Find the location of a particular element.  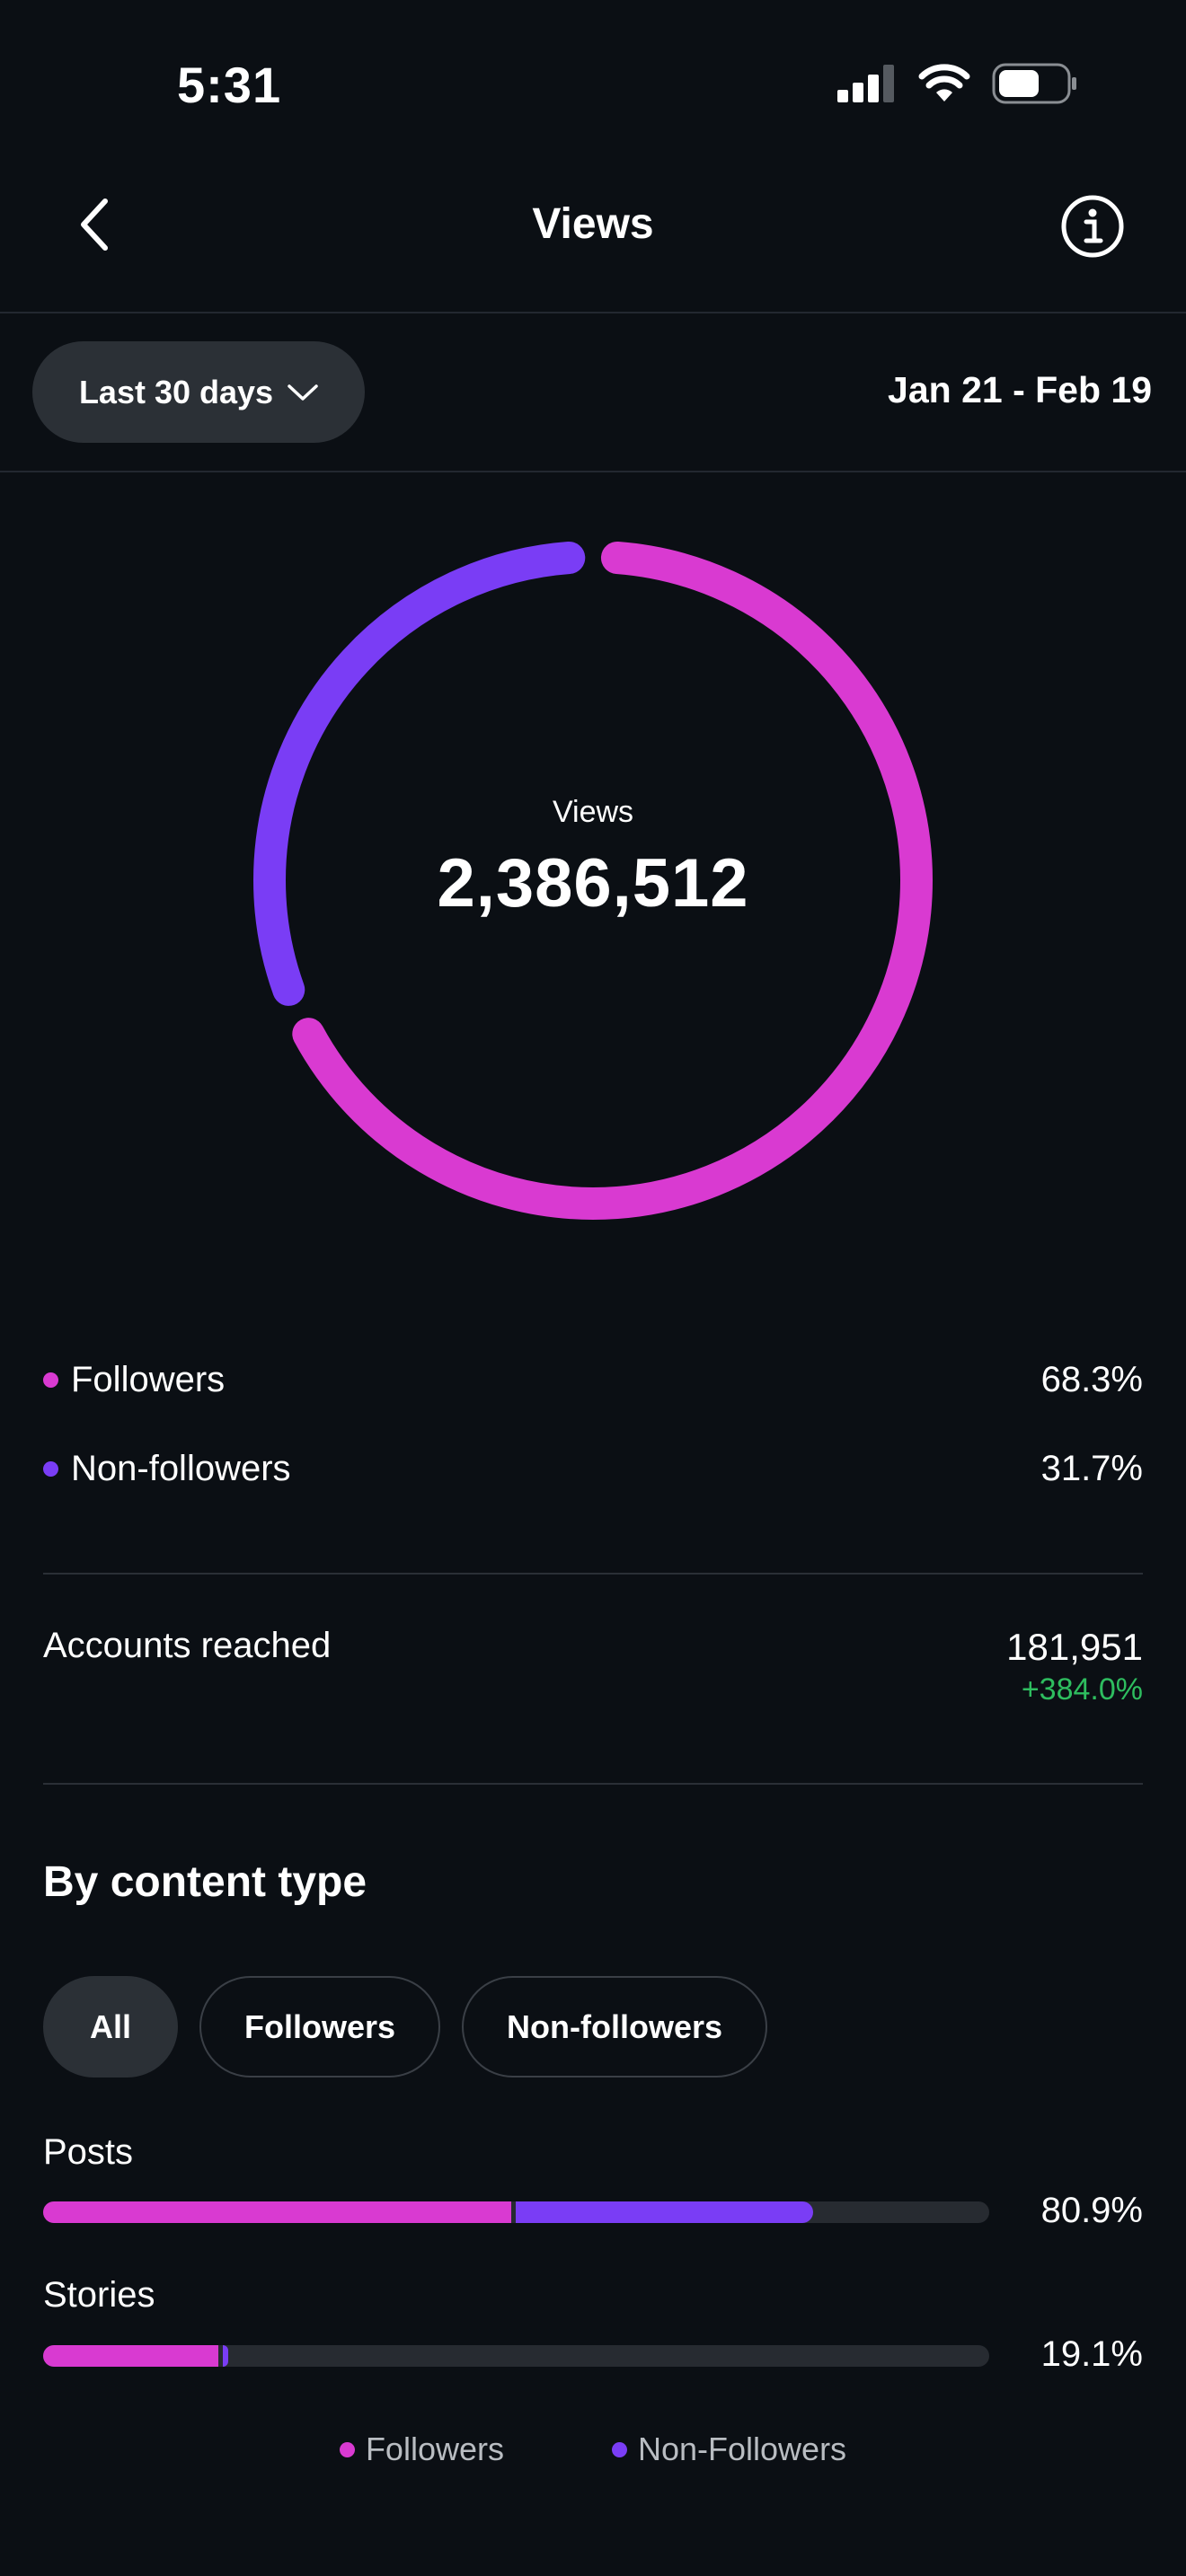

date-range-dropdown-label: Last 30 days is located at coordinates (176, 391).